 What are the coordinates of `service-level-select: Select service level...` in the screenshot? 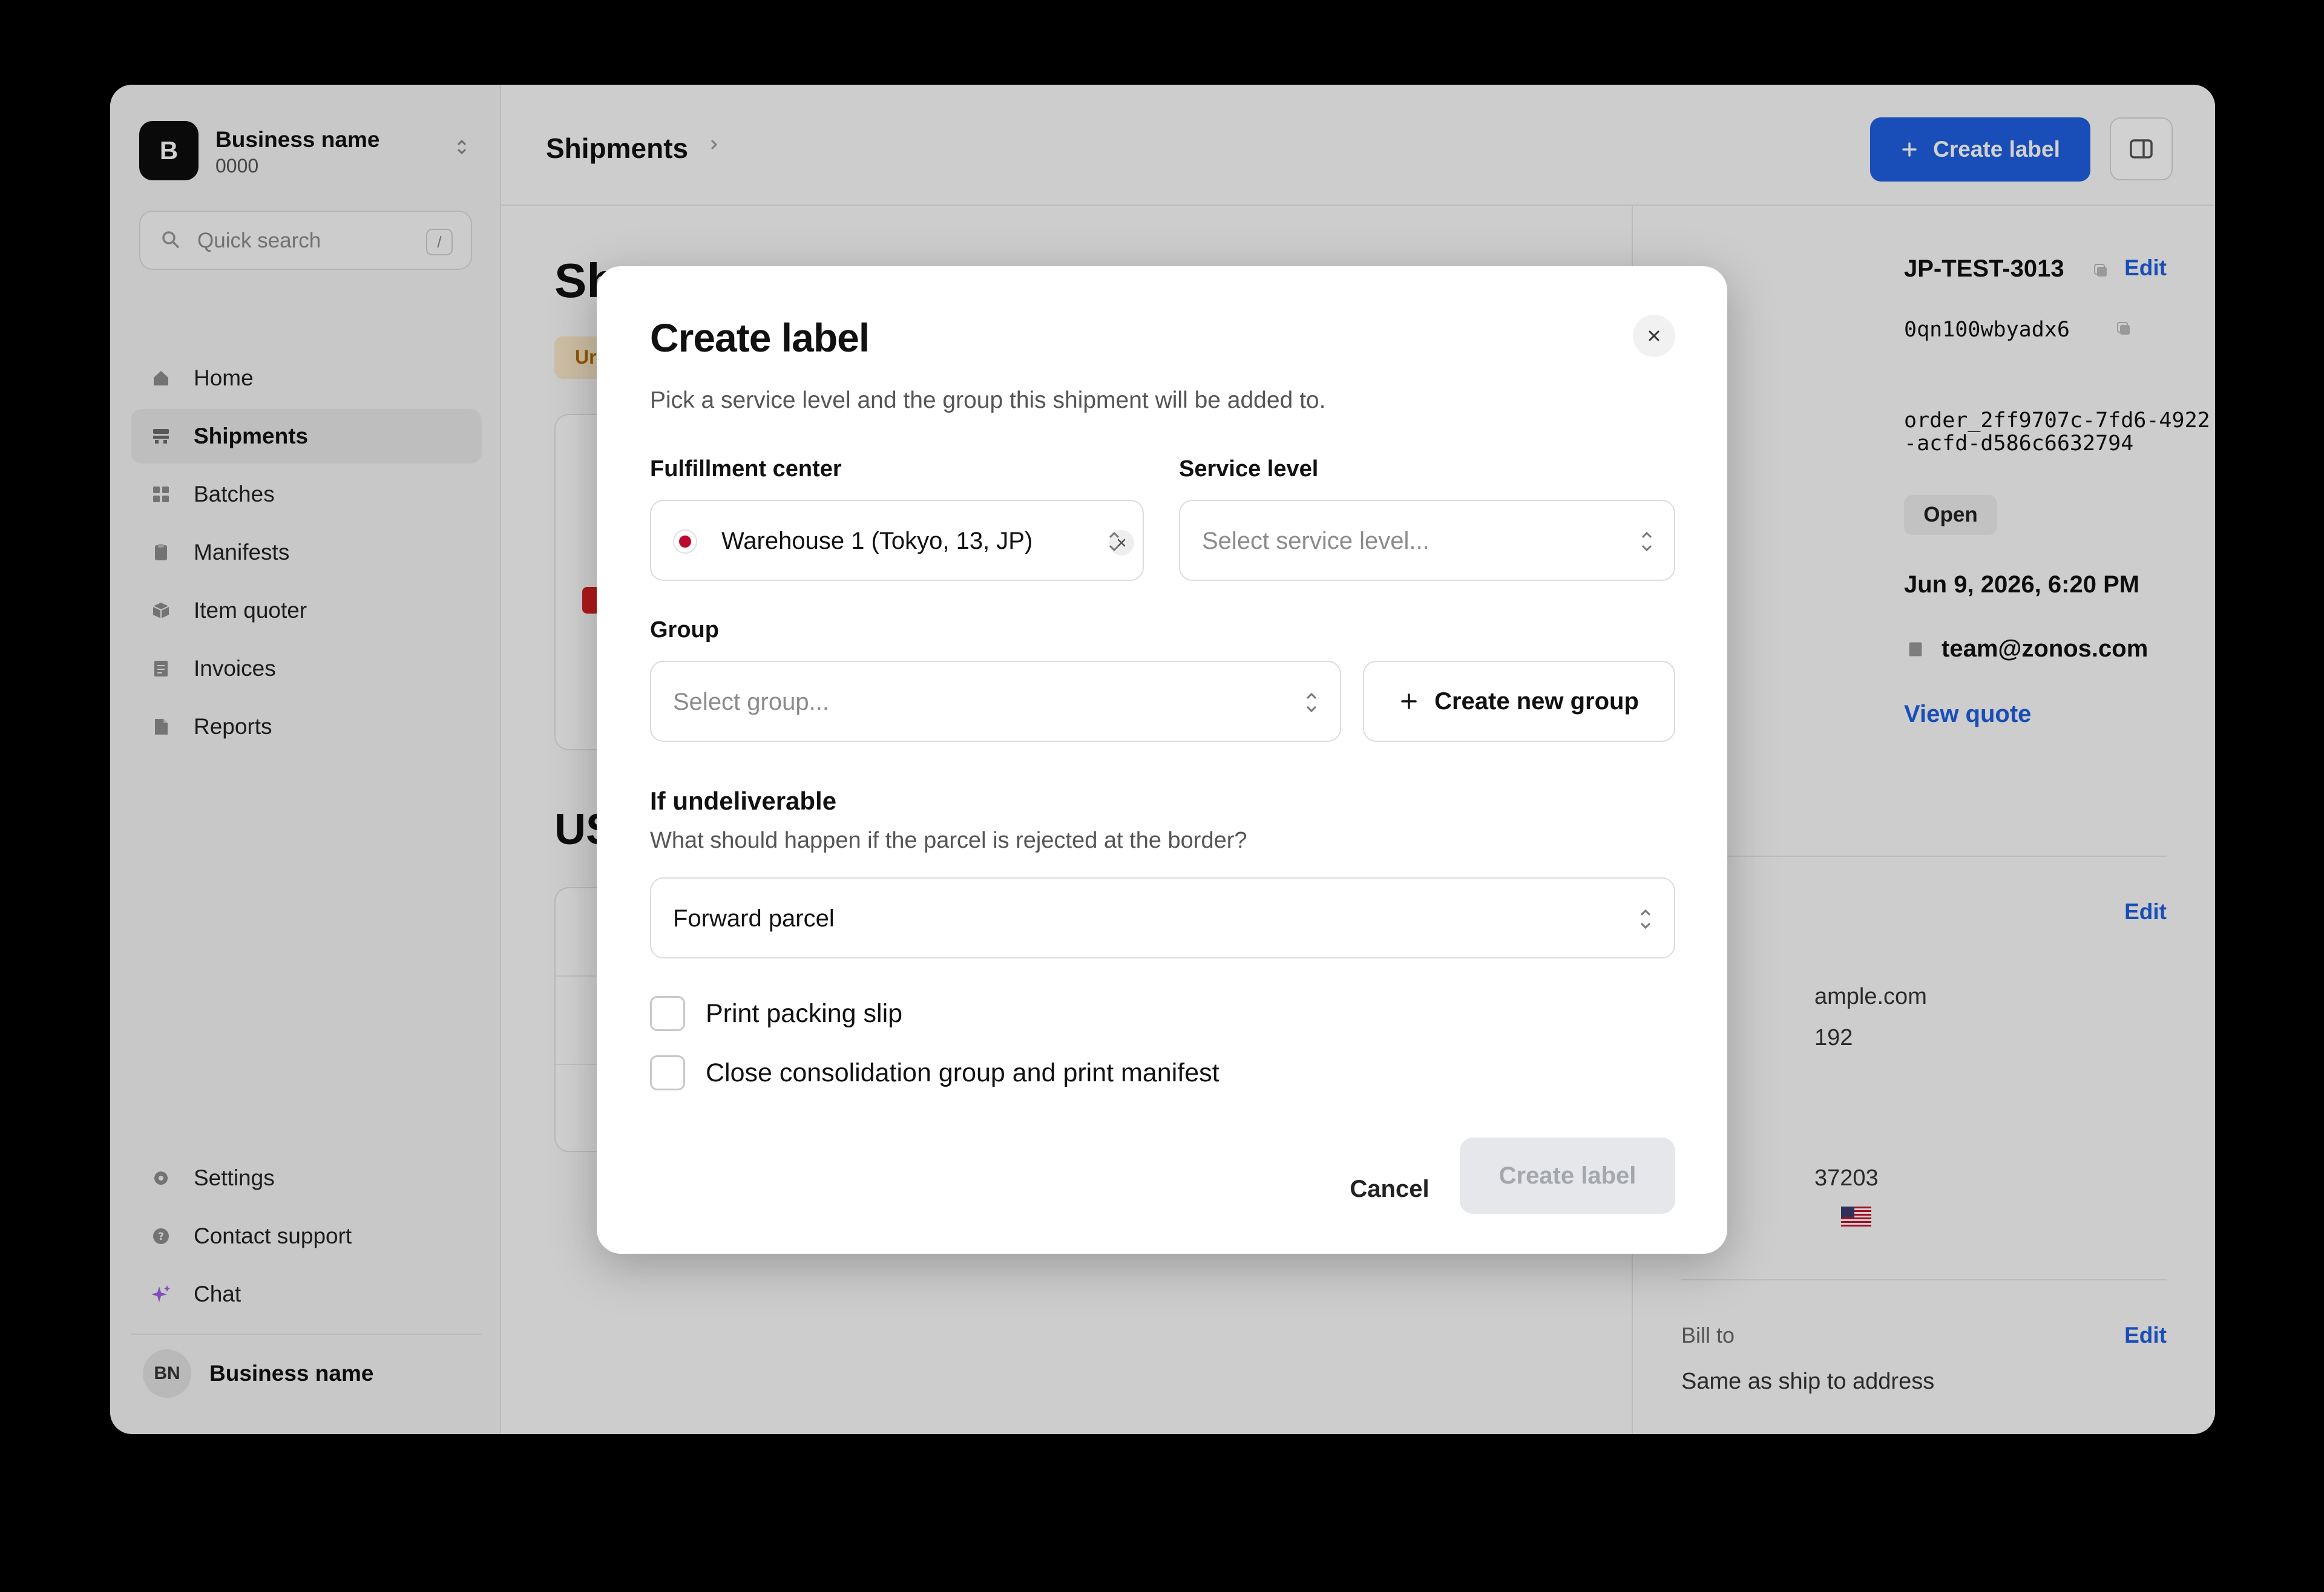 It's located at (1427, 540).